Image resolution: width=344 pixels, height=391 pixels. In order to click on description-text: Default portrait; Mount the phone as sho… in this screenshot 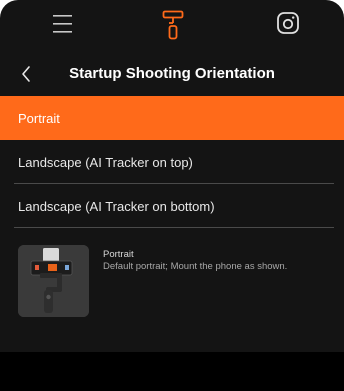, I will do `click(195, 266)`.